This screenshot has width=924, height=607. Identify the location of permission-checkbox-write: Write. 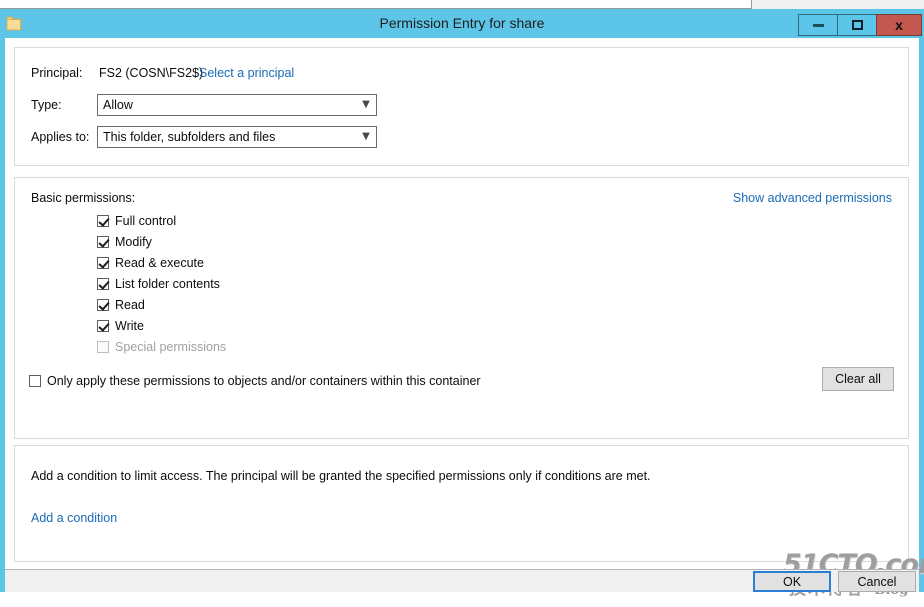
(120, 326).